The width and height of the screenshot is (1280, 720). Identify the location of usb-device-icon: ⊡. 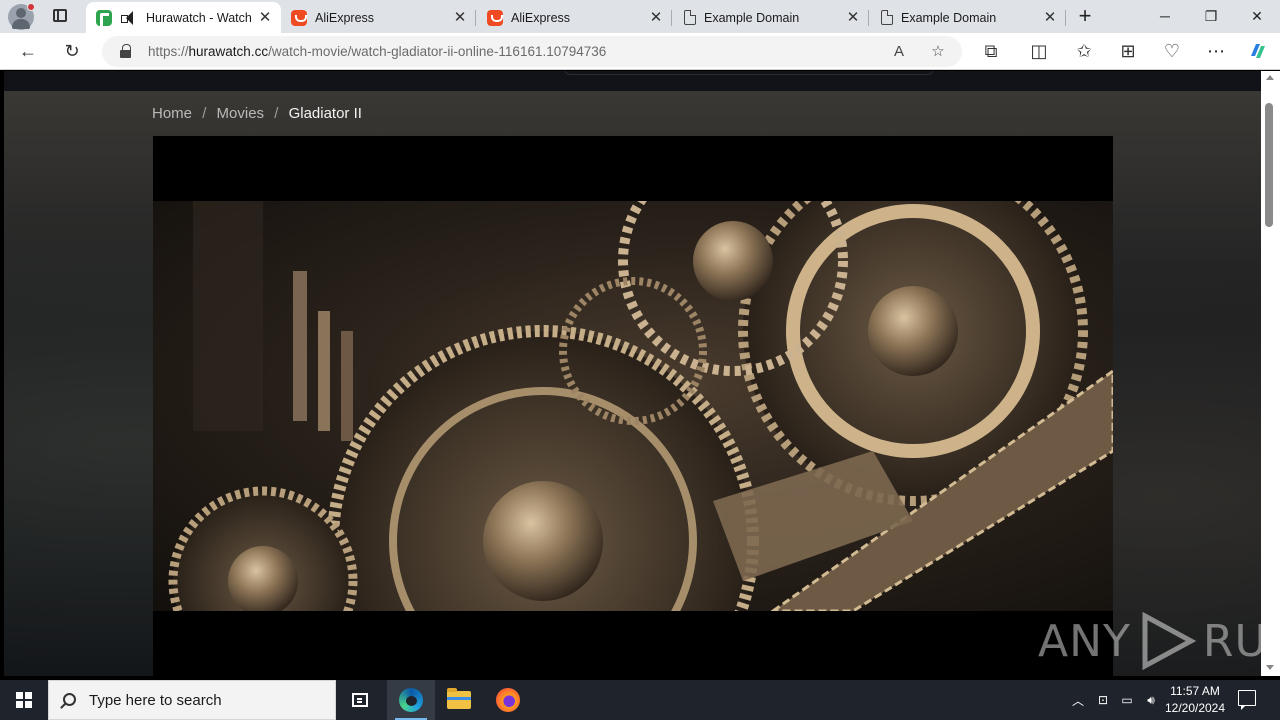
(1103, 700).